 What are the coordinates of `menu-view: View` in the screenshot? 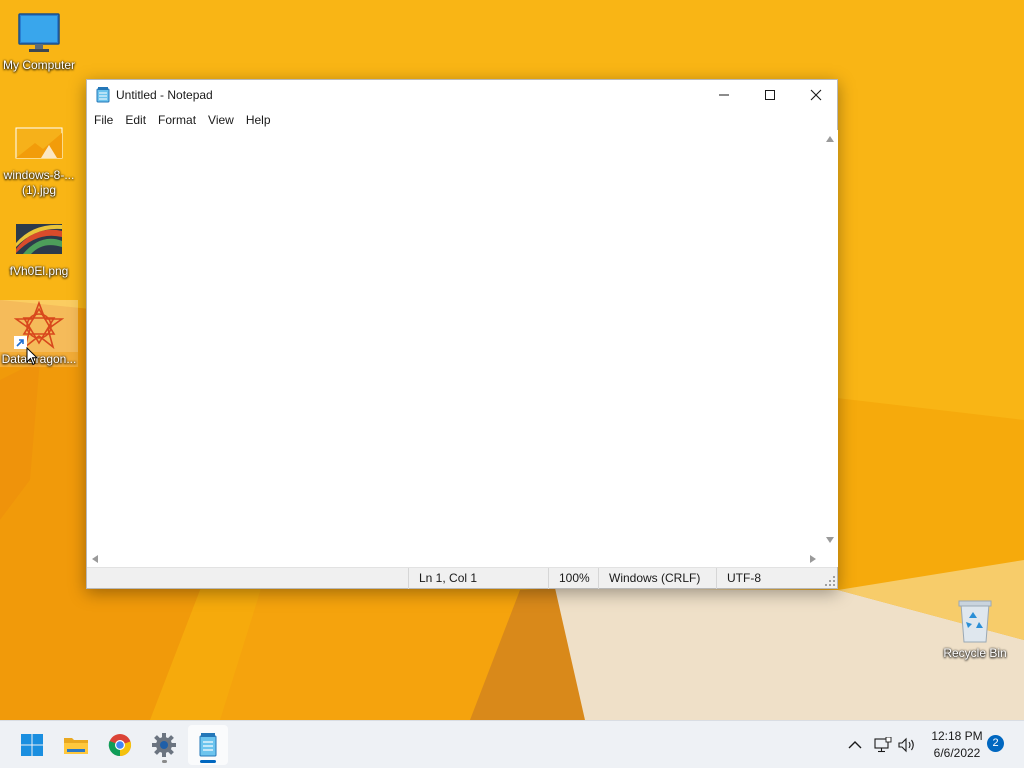 It's located at (221, 120).